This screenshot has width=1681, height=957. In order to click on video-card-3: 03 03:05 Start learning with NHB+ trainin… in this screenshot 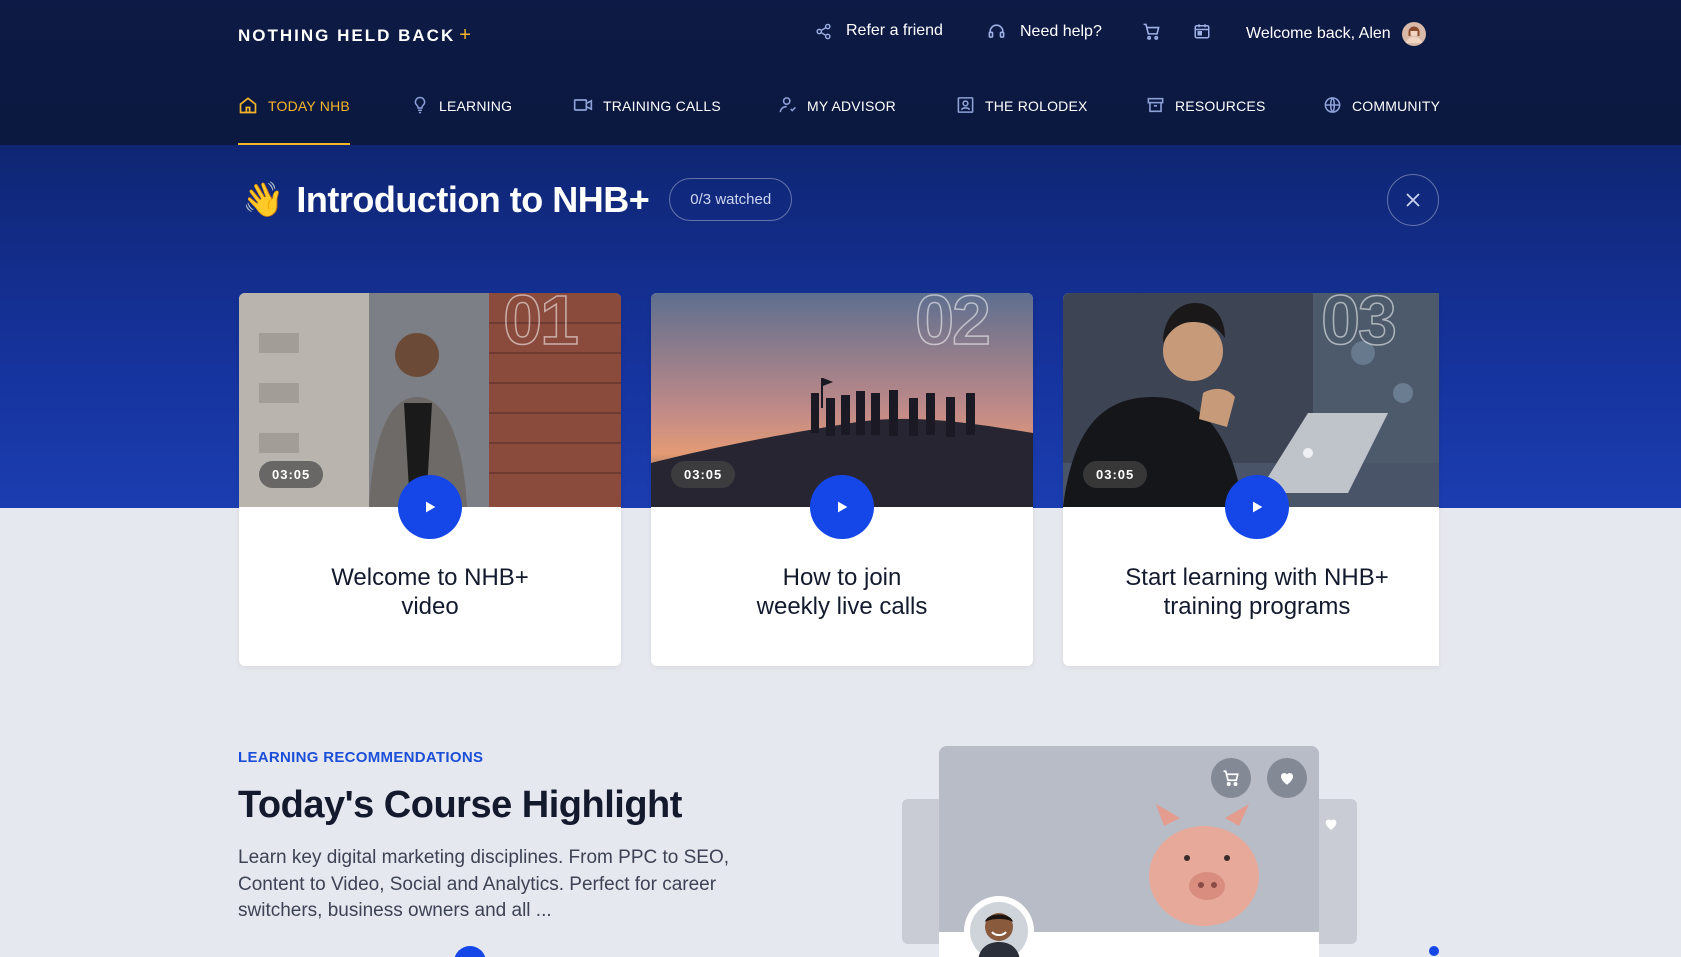, I will do `click(1251, 479)`.